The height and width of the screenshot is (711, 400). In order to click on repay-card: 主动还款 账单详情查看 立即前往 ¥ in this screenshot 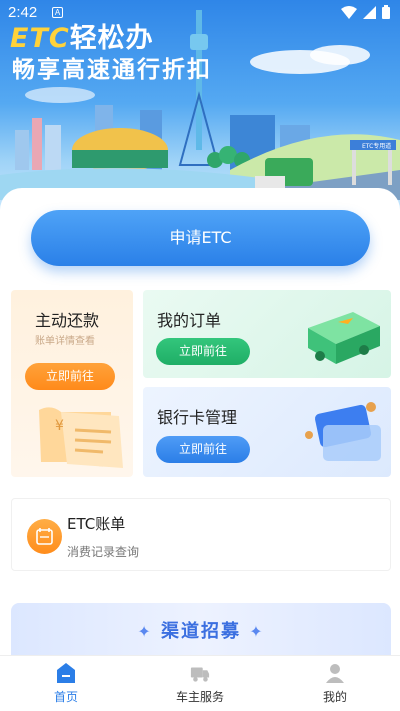, I will do `click(72, 383)`.